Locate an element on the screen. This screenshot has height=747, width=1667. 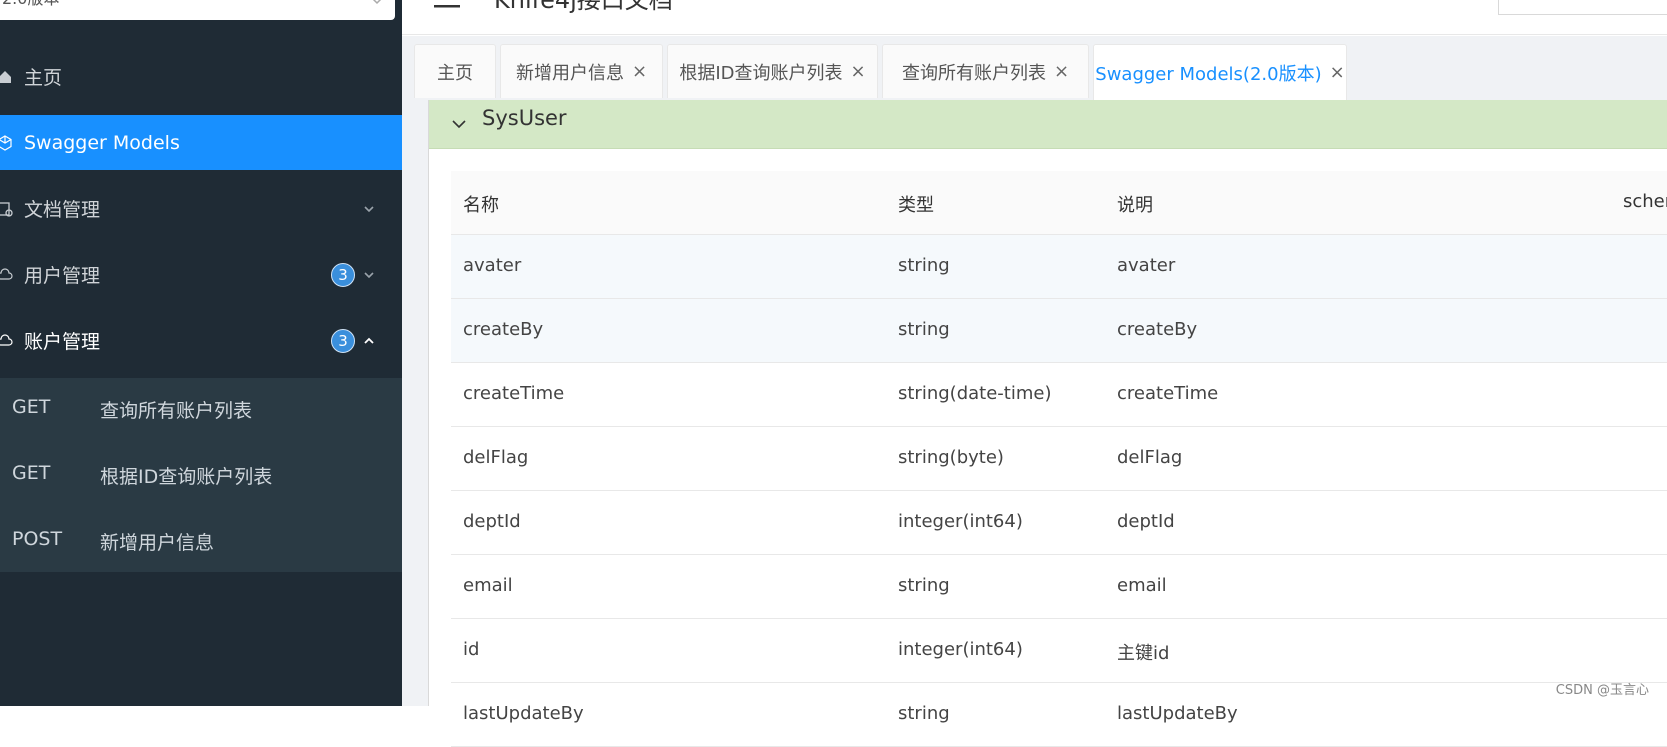
home-icon is located at coordinates (7, 77).